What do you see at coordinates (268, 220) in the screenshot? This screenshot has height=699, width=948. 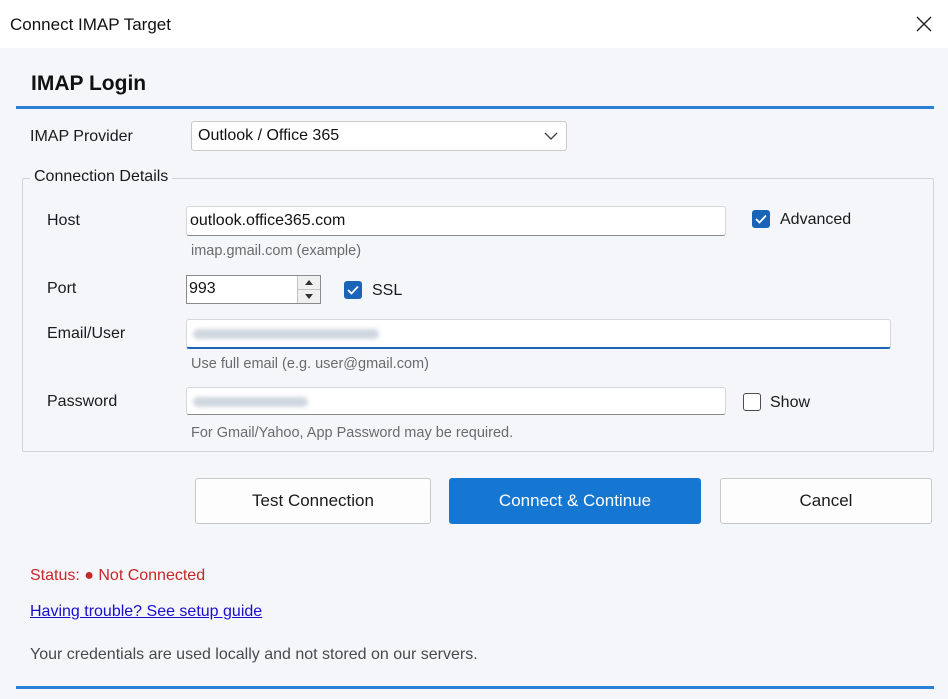 I see `host-value: outlook.office365.com` at bounding box center [268, 220].